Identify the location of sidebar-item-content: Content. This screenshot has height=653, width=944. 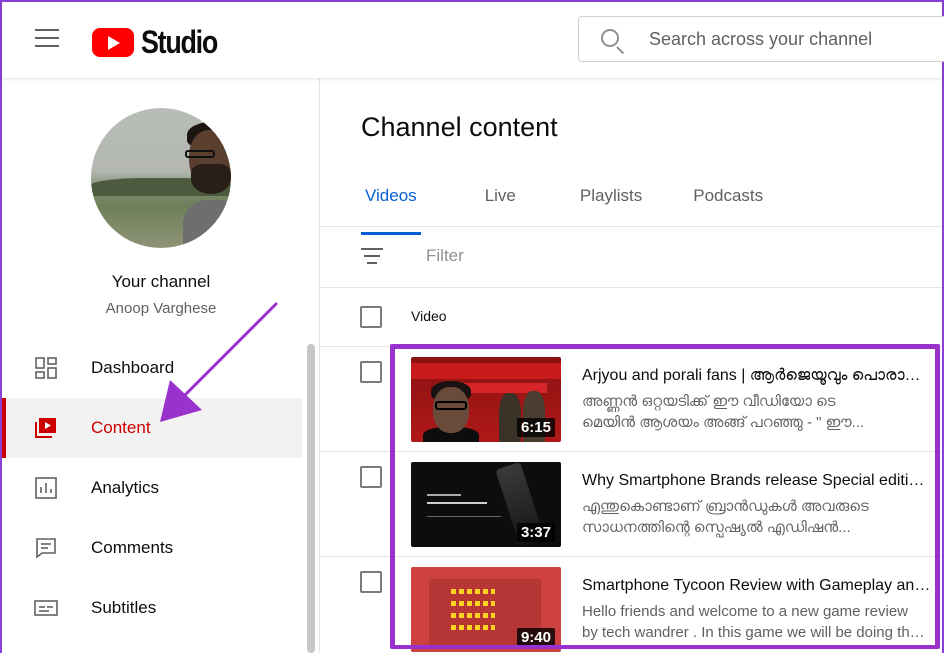
(152, 428).